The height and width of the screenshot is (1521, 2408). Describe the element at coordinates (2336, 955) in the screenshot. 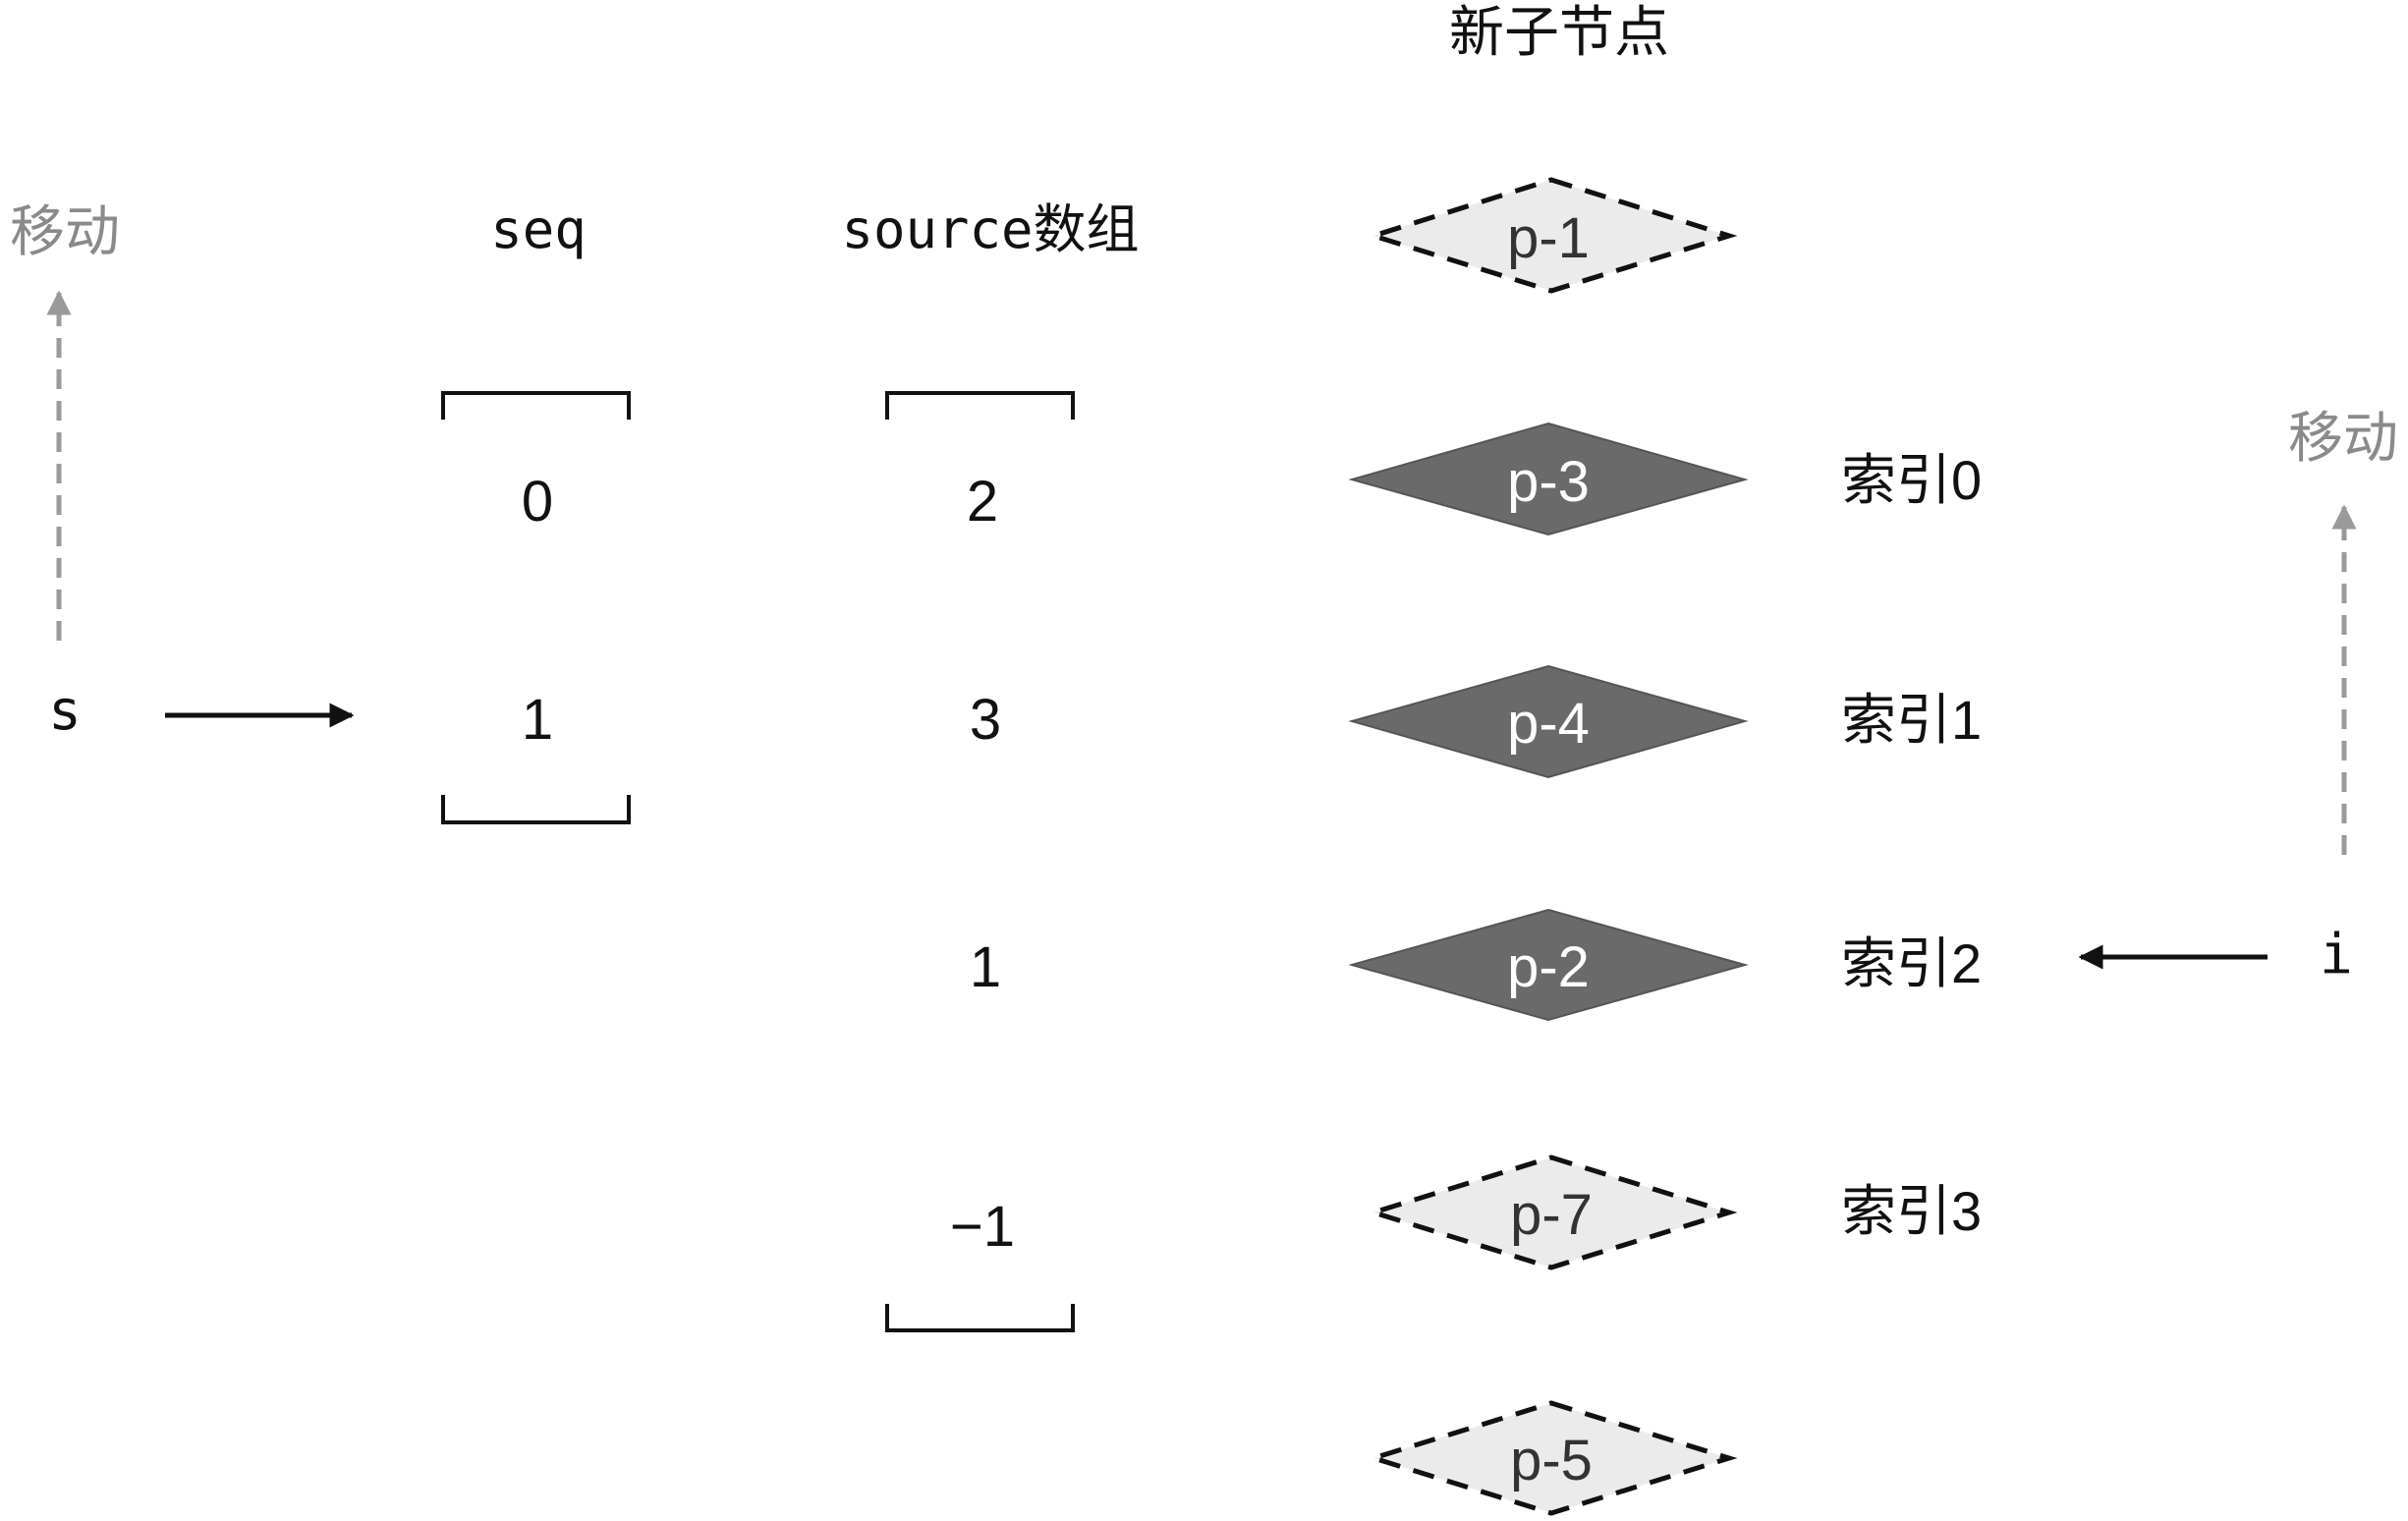

I see `pointer-i-label: i` at that location.